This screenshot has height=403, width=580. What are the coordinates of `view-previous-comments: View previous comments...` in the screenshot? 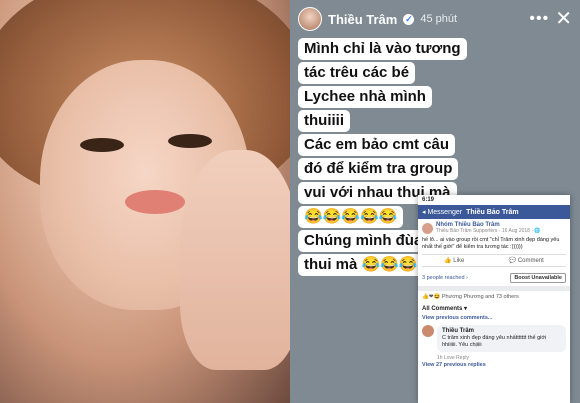 It's located at (494, 318).